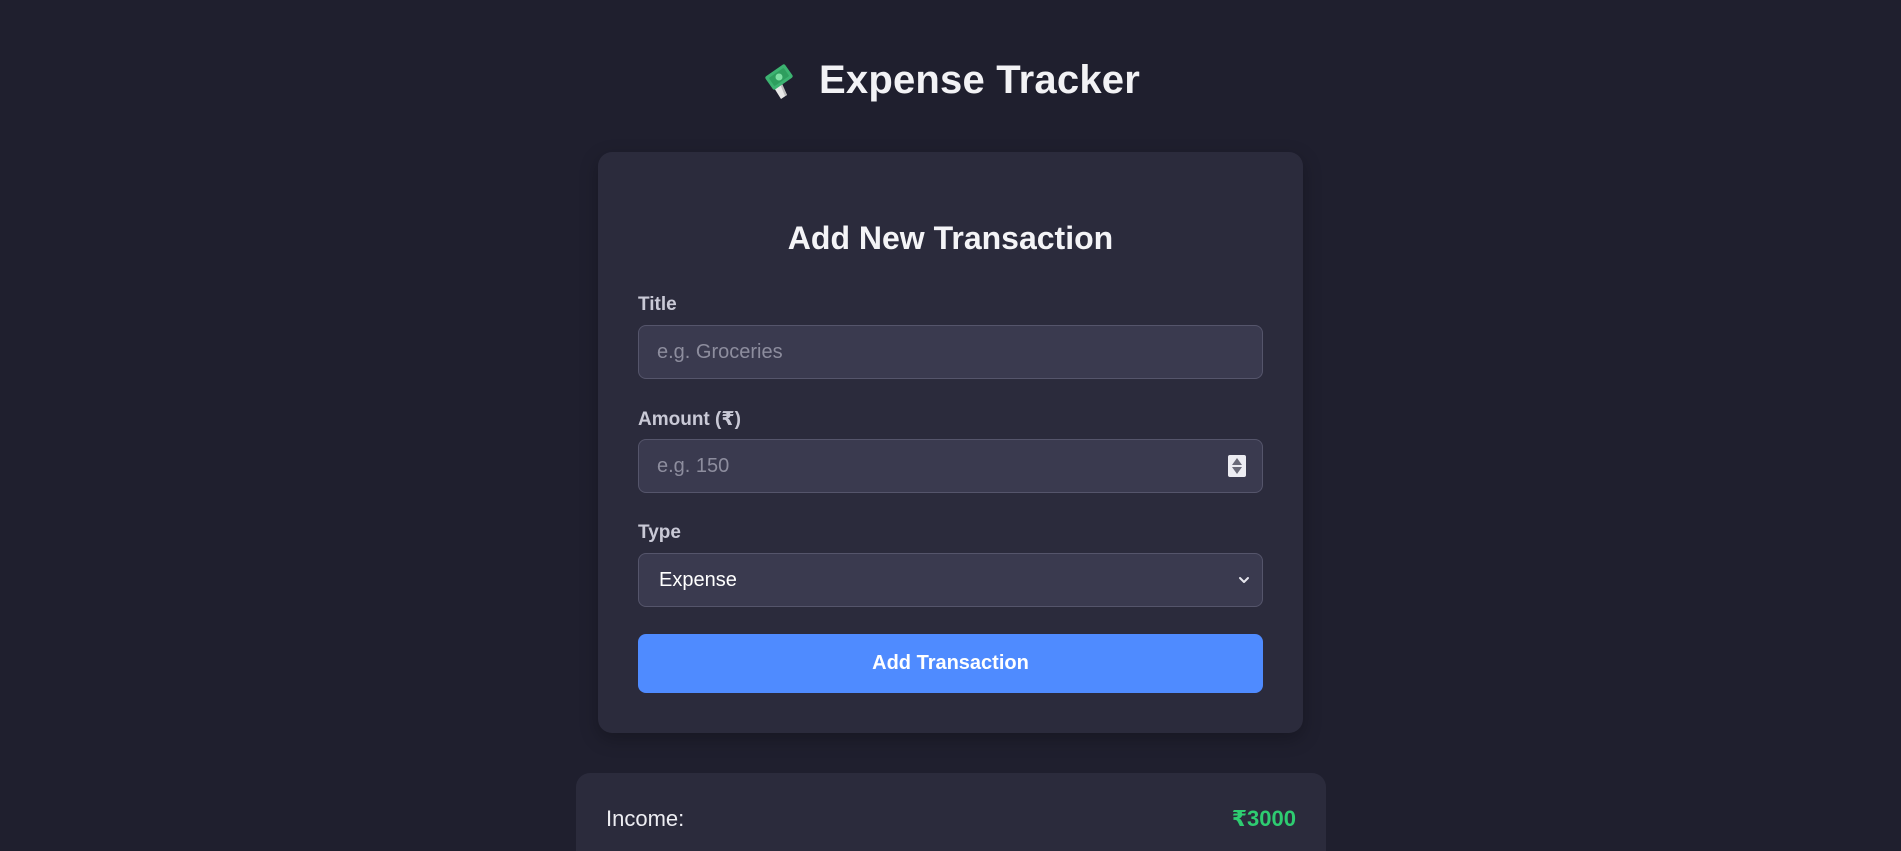  Describe the element at coordinates (645, 818) in the screenshot. I see `income-label: Income:` at that location.